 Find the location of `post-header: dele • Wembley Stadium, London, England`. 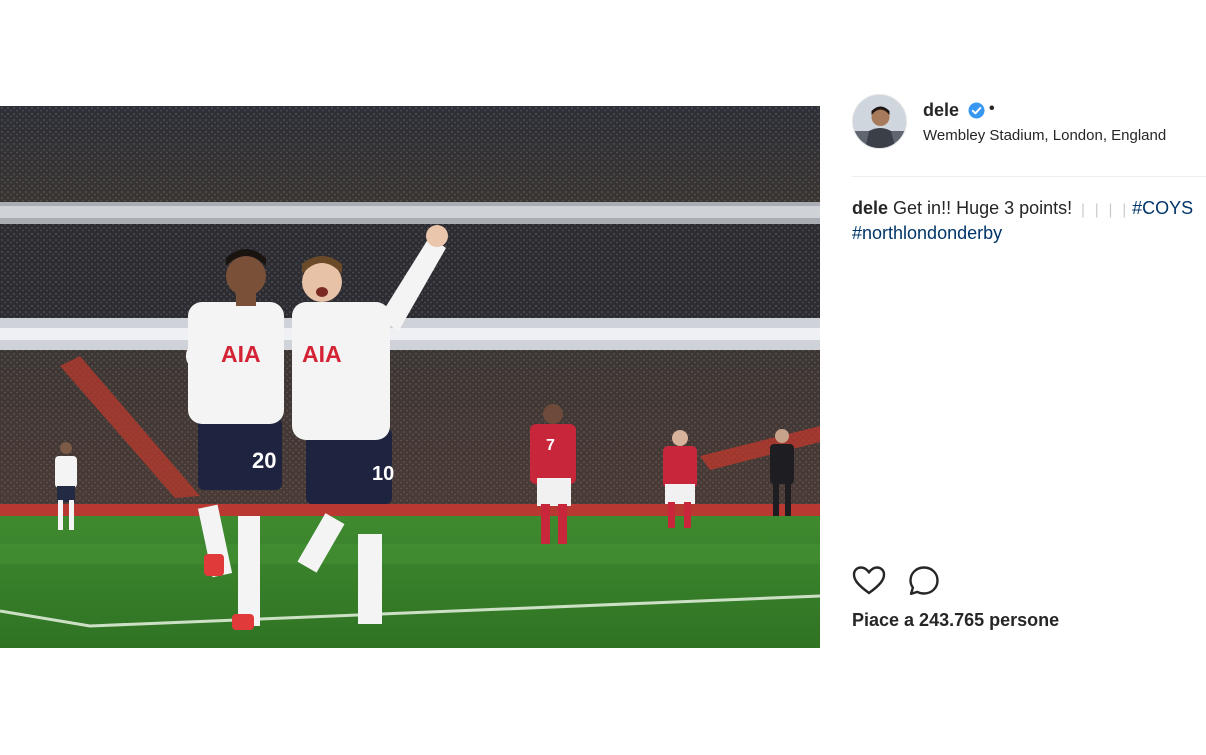

post-header: dele • Wembley Stadium, London, England is located at coordinates (1029, 122).